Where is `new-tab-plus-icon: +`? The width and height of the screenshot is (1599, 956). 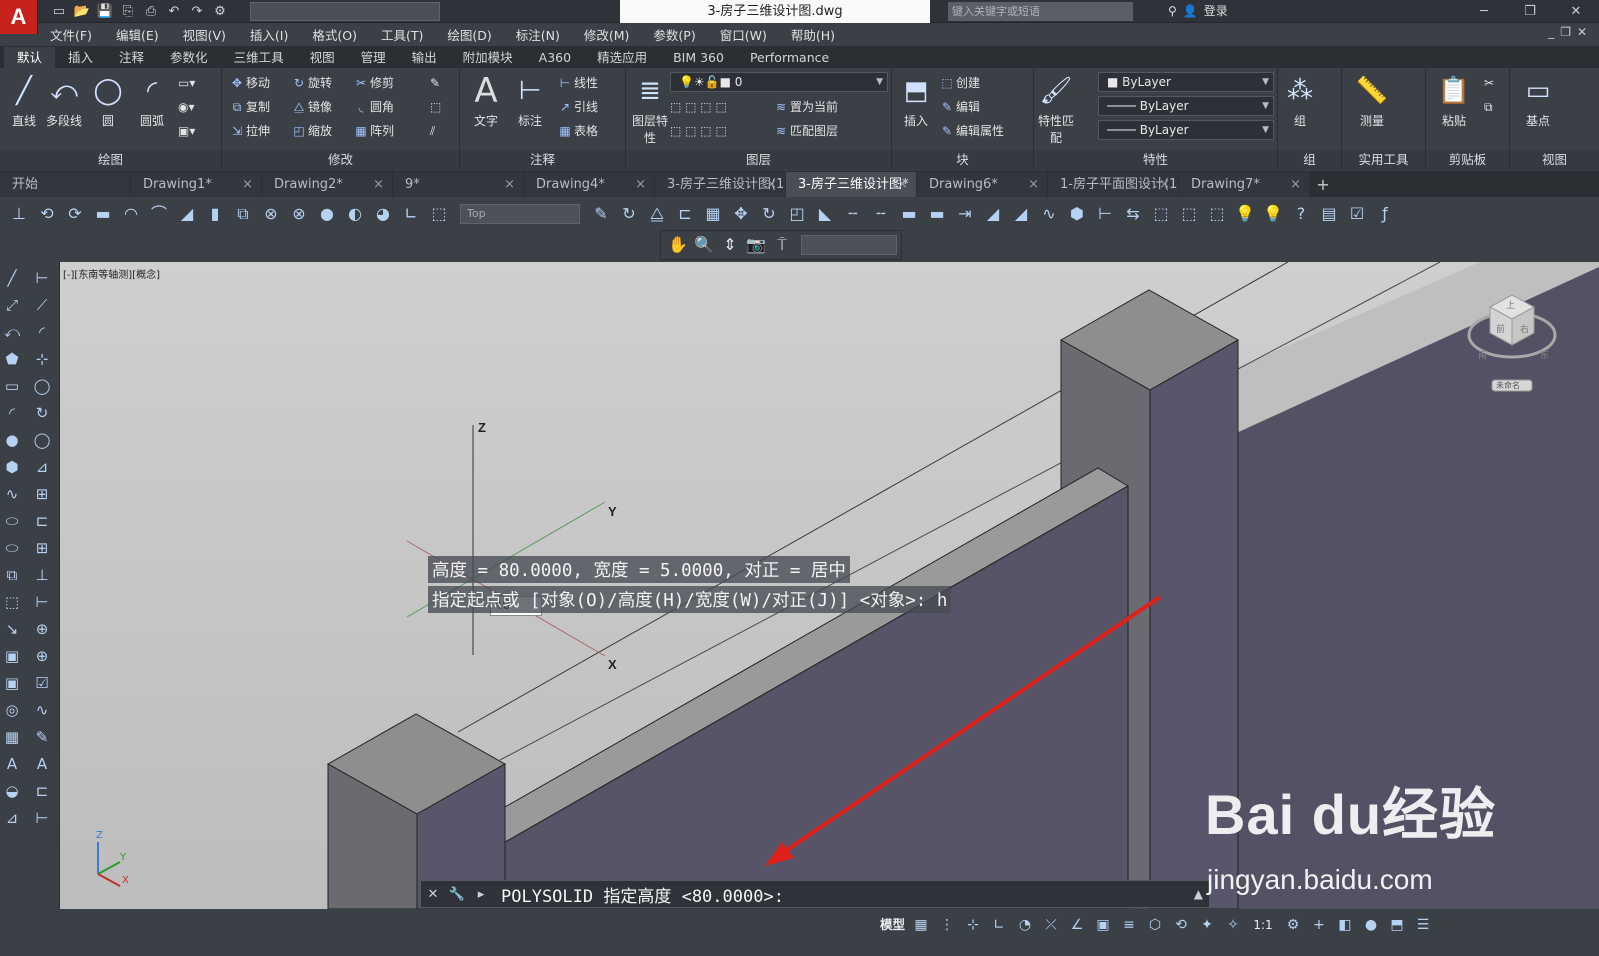 new-tab-plus-icon: + is located at coordinates (1323, 184).